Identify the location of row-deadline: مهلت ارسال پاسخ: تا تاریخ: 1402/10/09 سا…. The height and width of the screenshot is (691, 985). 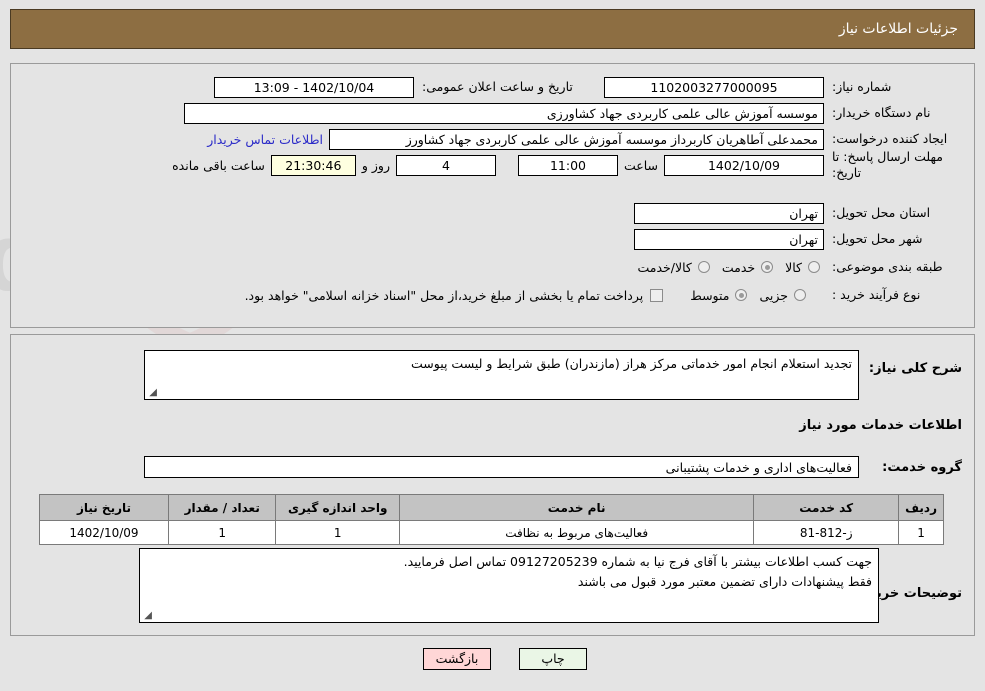
(492, 164).